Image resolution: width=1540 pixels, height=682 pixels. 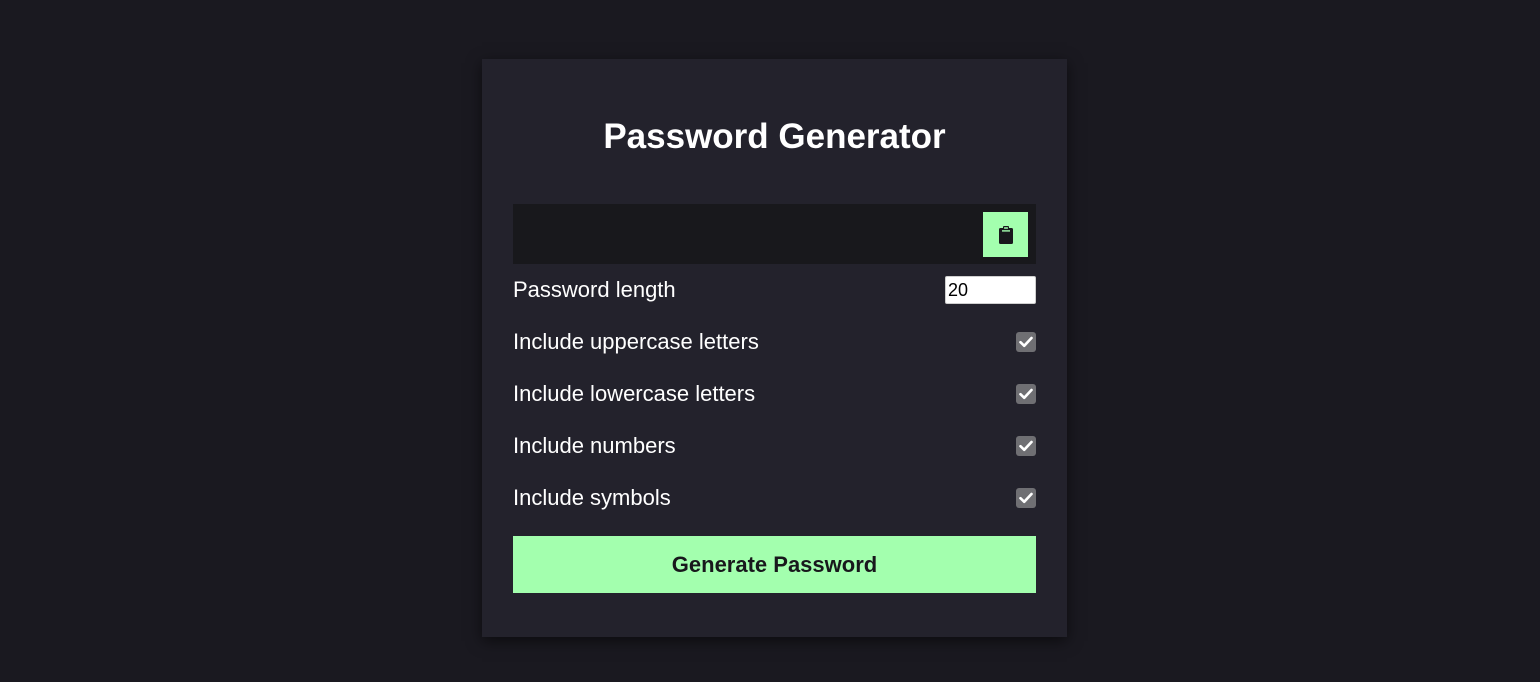 What do you see at coordinates (774, 342) in the screenshot?
I see `option-row-uppercase: Include uppercase letters` at bounding box center [774, 342].